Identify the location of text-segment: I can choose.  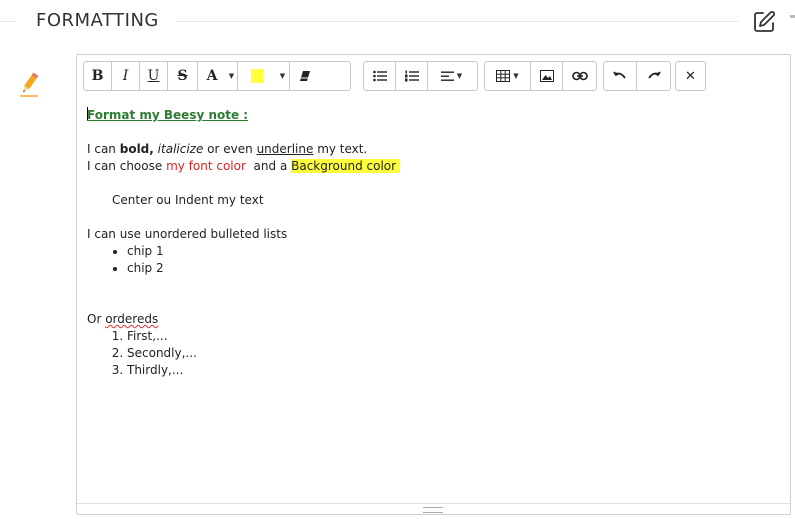
(127, 166).